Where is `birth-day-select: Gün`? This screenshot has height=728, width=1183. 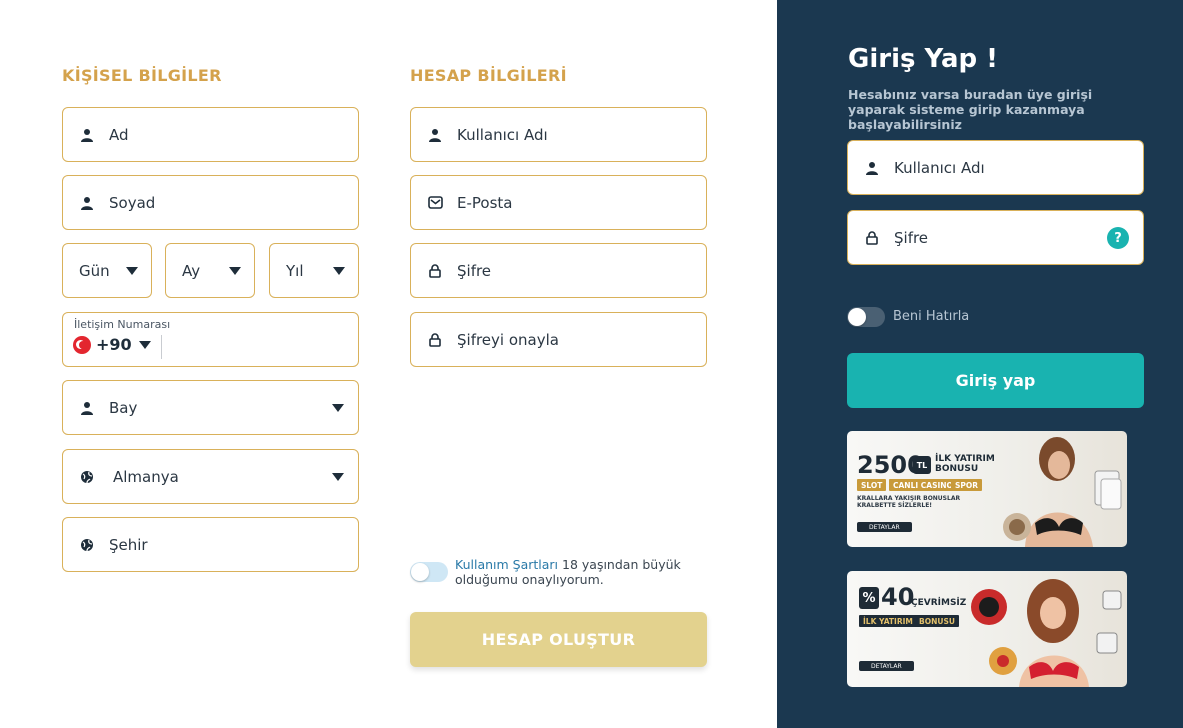 birth-day-select: Gün is located at coordinates (107, 270).